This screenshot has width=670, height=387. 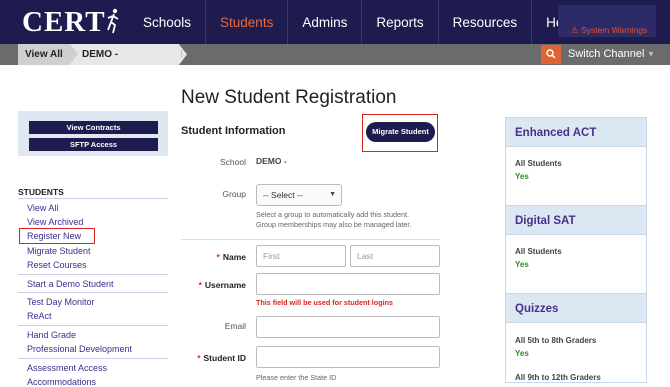 I want to click on student-id-label-text: Student ID, so click(x=225, y=358).